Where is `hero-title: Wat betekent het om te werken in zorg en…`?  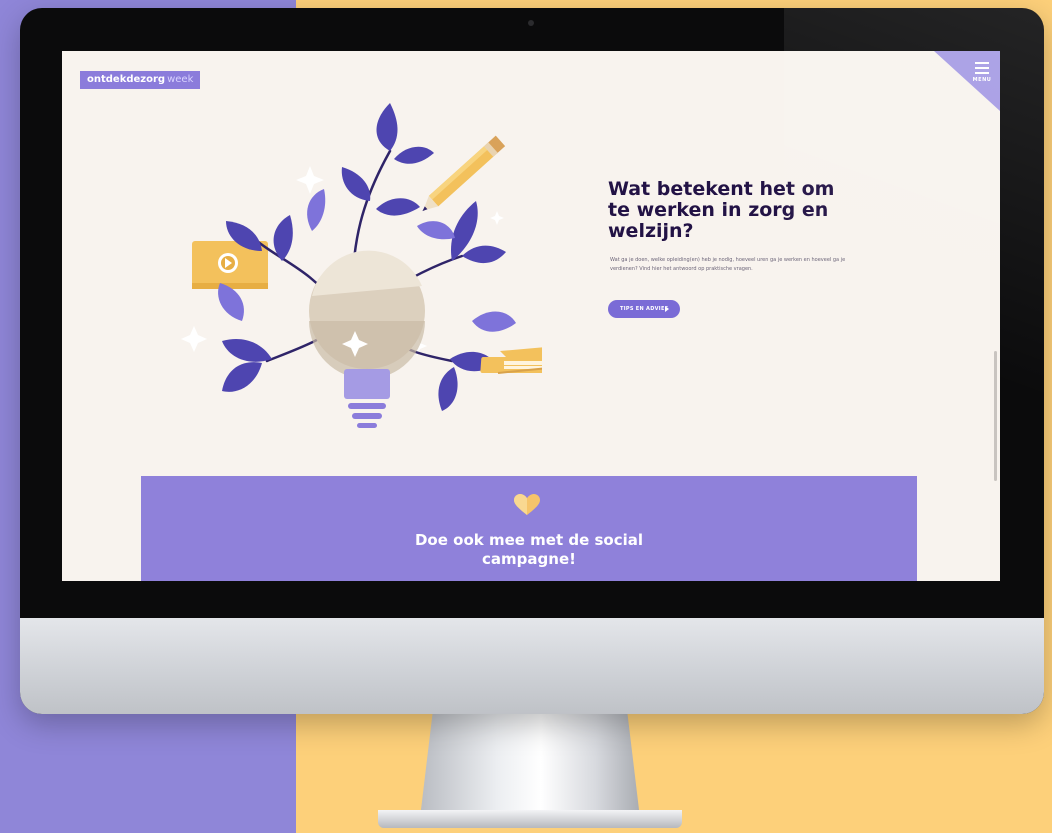
hero-title: Wat betekent het om te werken in zorg en… is located at coordinates (721, 210).